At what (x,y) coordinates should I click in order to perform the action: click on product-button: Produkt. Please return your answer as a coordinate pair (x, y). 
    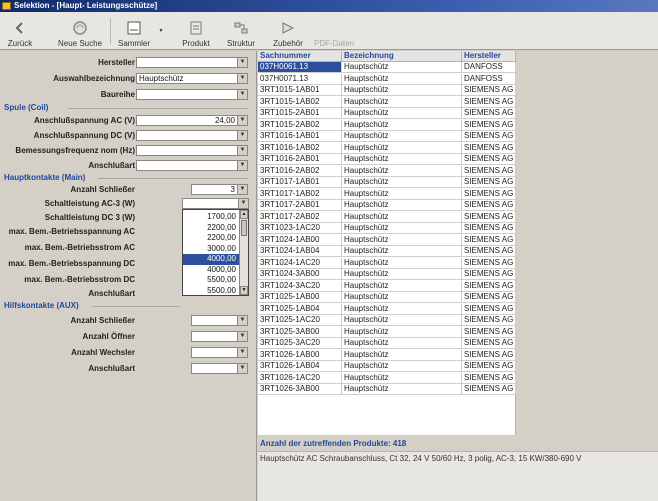
    Looking at the image, I should click on (196, 31).